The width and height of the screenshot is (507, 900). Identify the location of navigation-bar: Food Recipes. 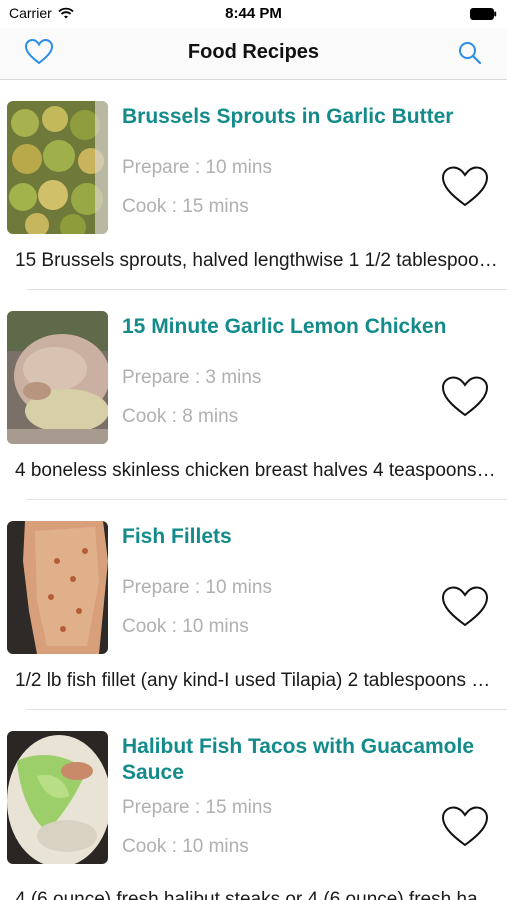
(253, 54).